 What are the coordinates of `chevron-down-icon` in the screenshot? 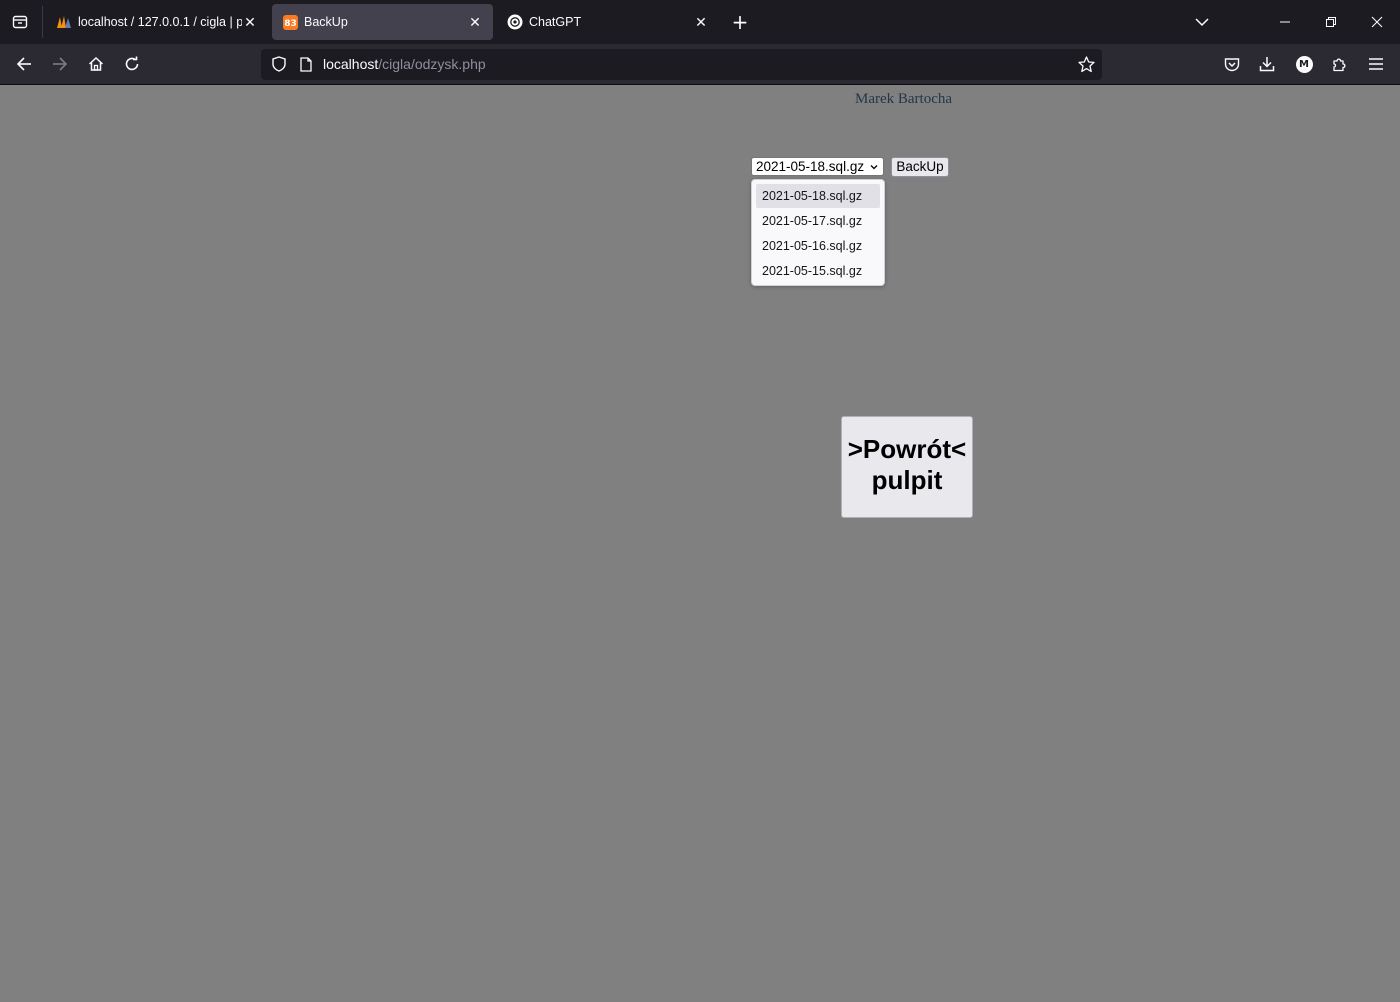 It's located at (874, 169).